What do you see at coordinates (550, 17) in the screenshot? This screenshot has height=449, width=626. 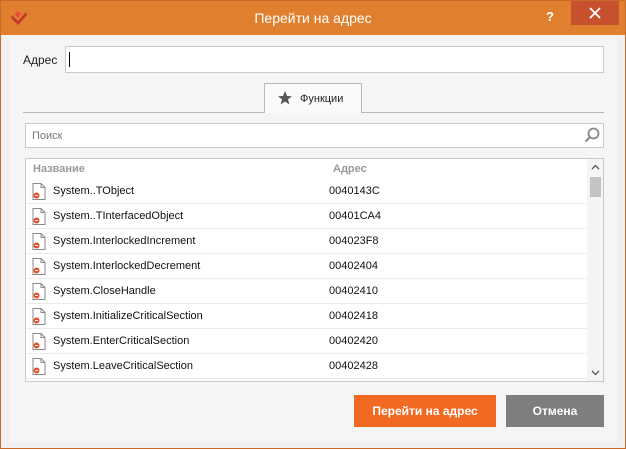 I see `help-button: ?` at bounding box center [550, 17].